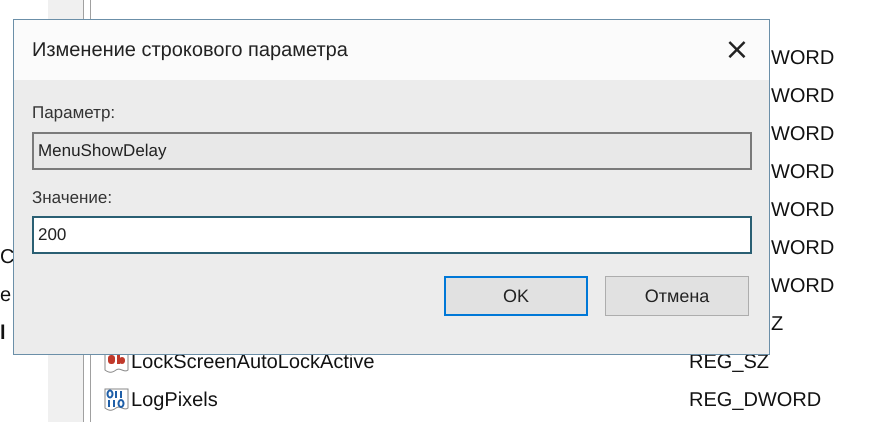 The width and height of the screenshot is (872, 422). I want to click on value-type: REG_DWORD, so click(755, 400).